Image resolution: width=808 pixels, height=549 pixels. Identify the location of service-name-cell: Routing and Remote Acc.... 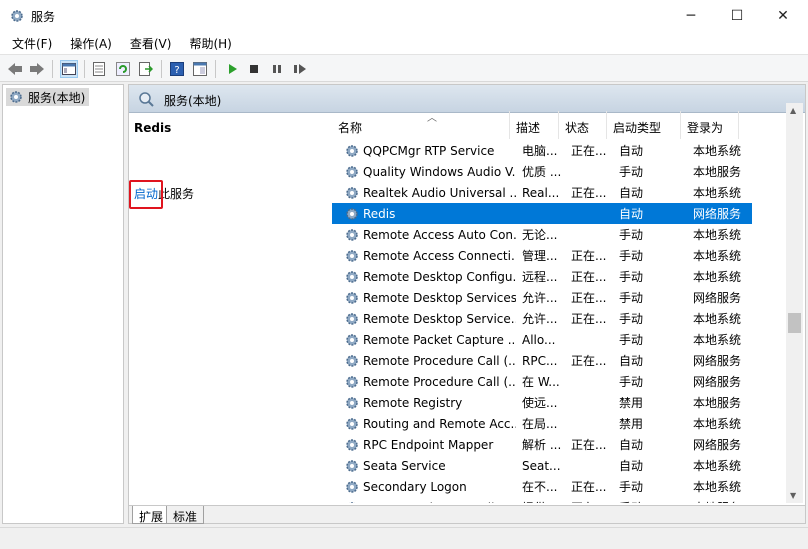
(424, 424).